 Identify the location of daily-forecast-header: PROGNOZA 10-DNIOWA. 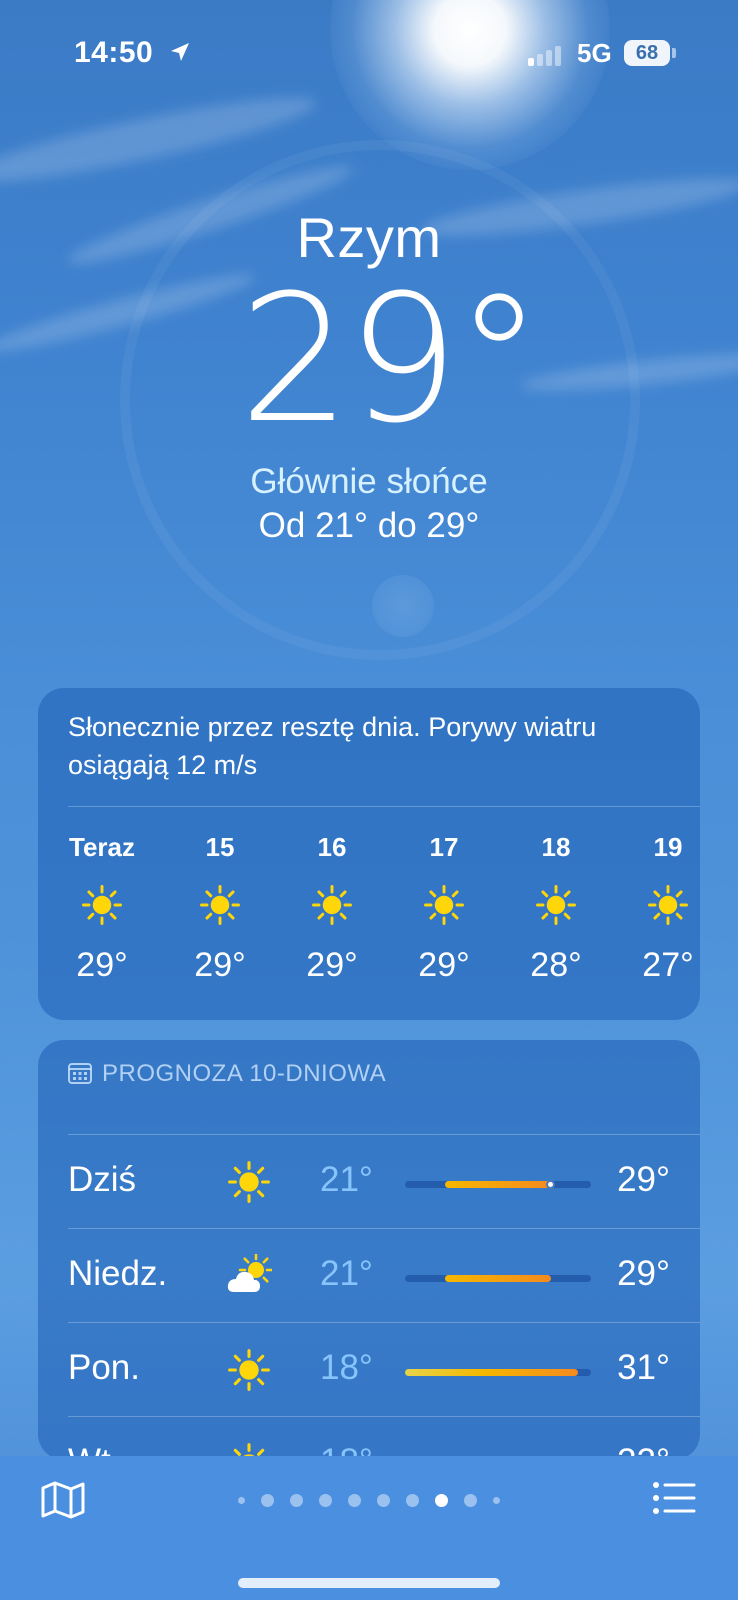
(227, 1074).